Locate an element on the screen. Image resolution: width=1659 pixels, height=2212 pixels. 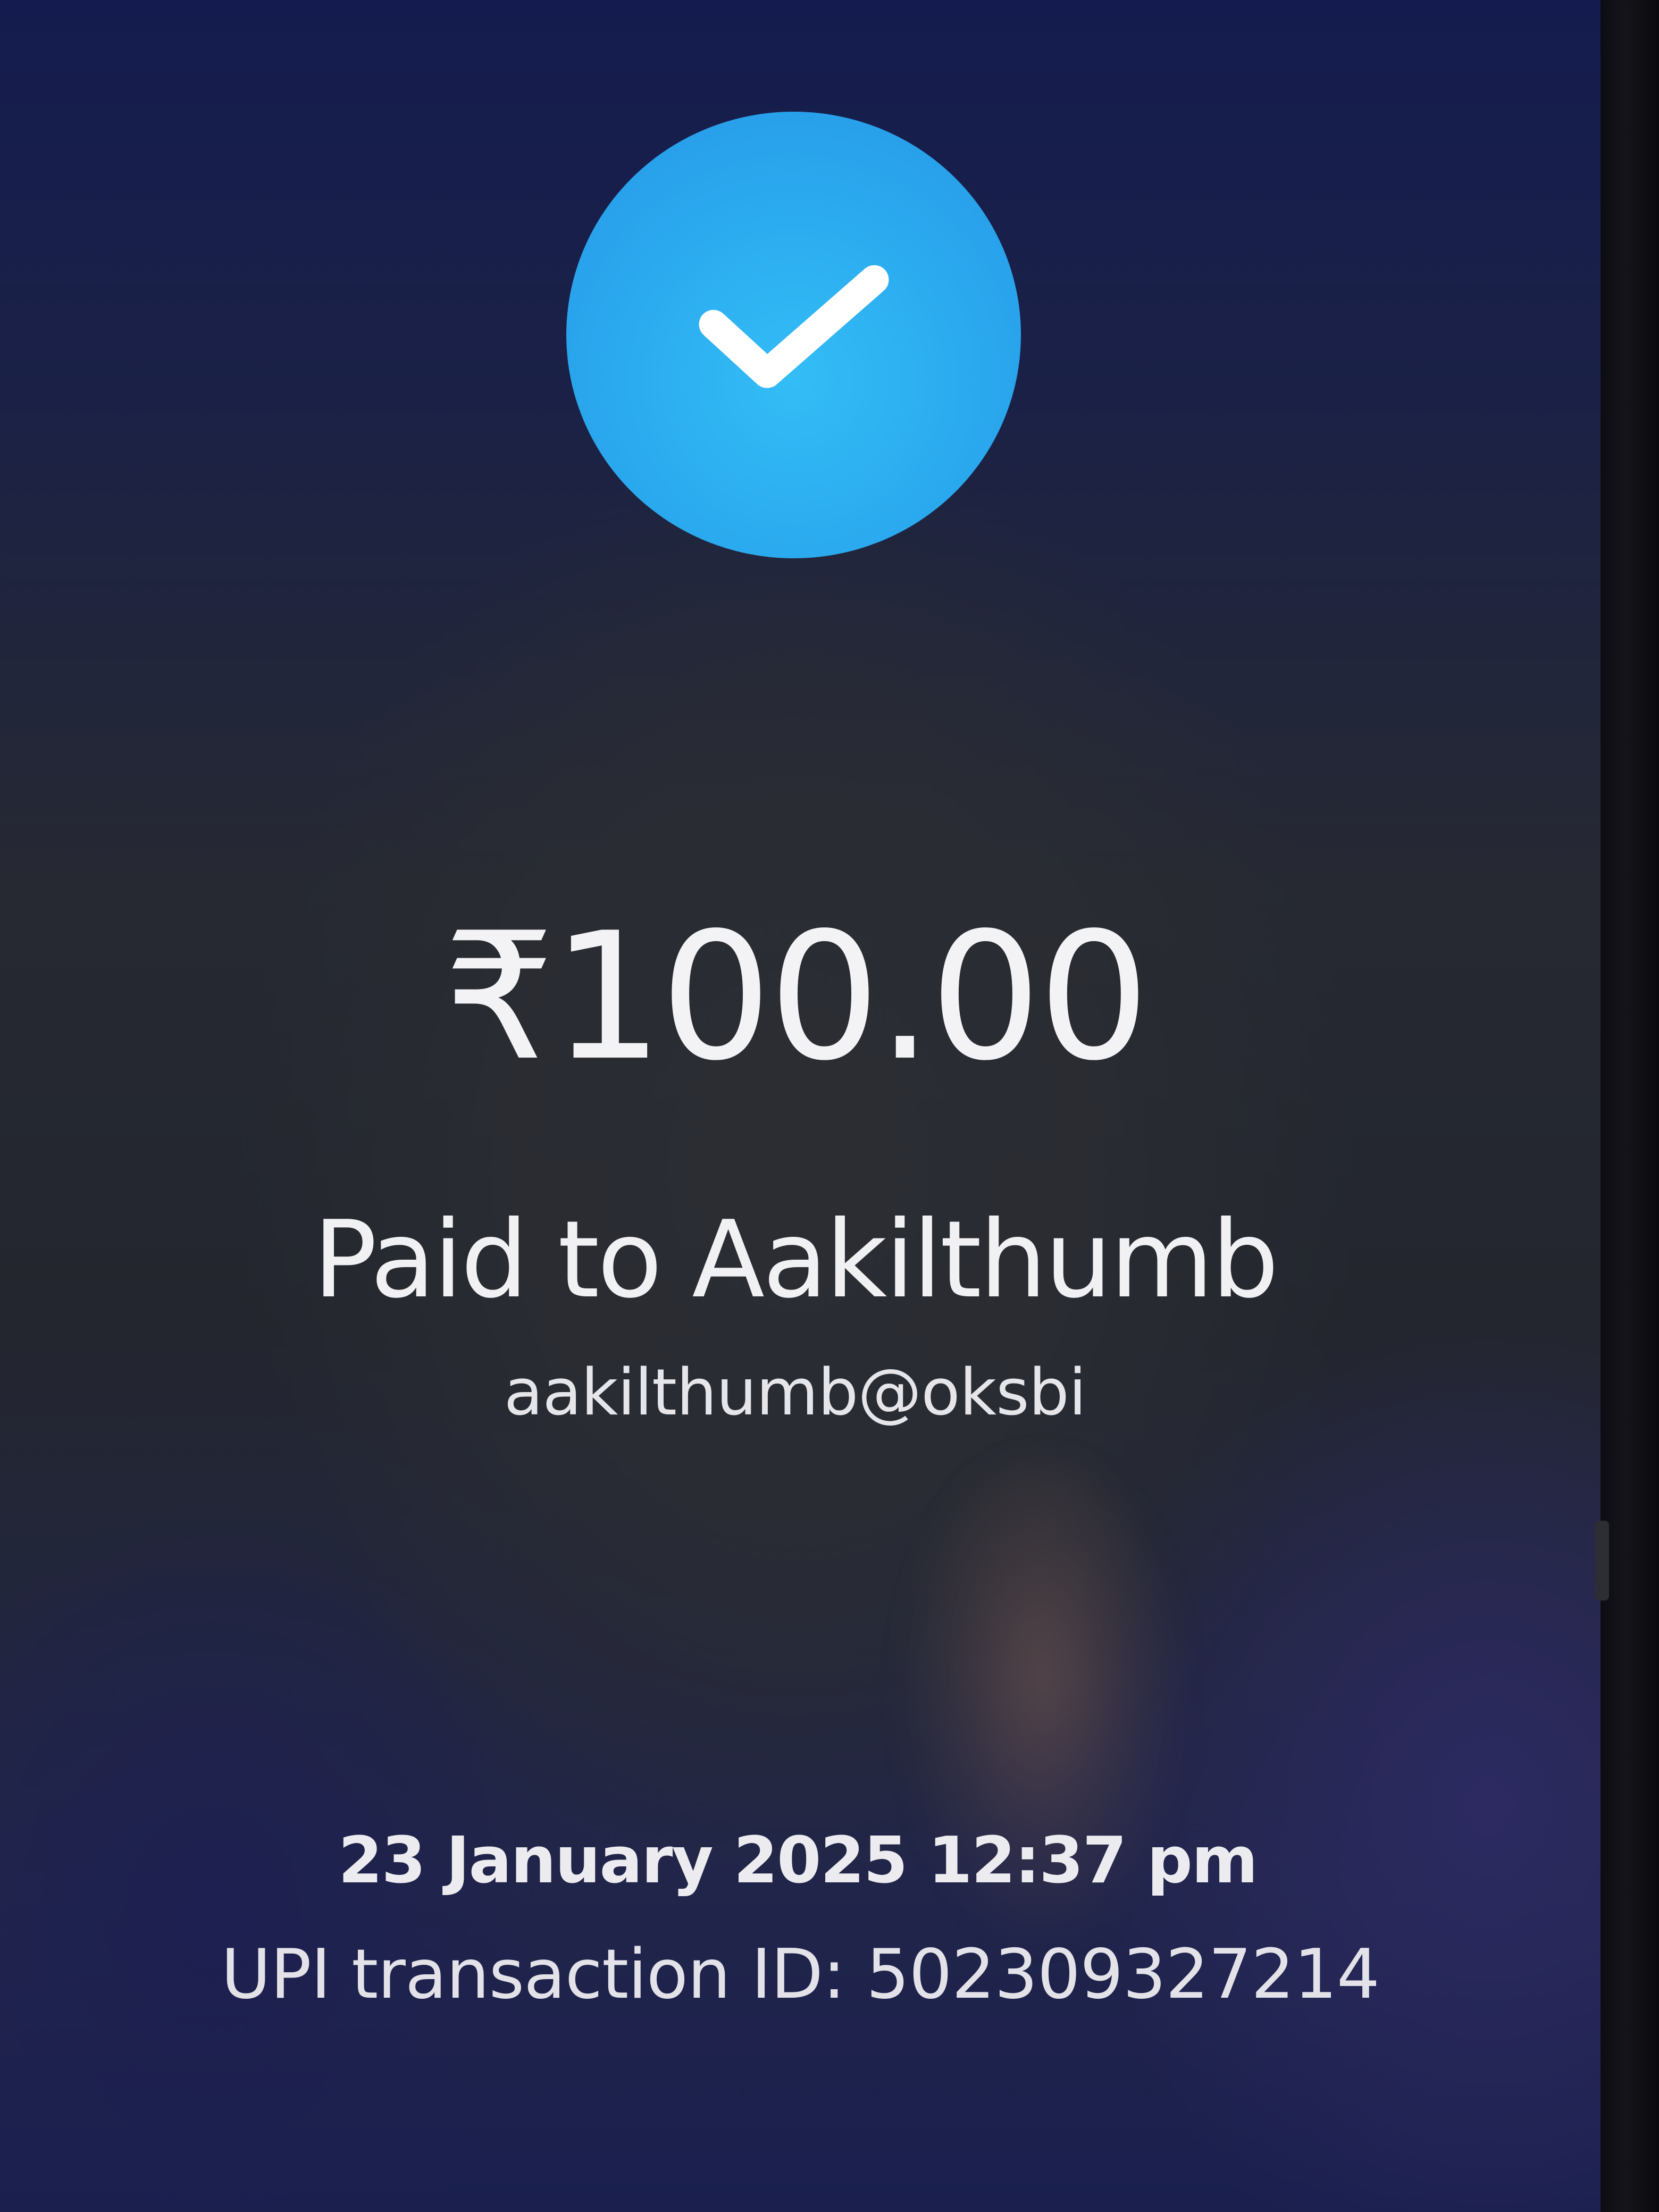
phone-bezel is located at coordinates (1630, 1106).